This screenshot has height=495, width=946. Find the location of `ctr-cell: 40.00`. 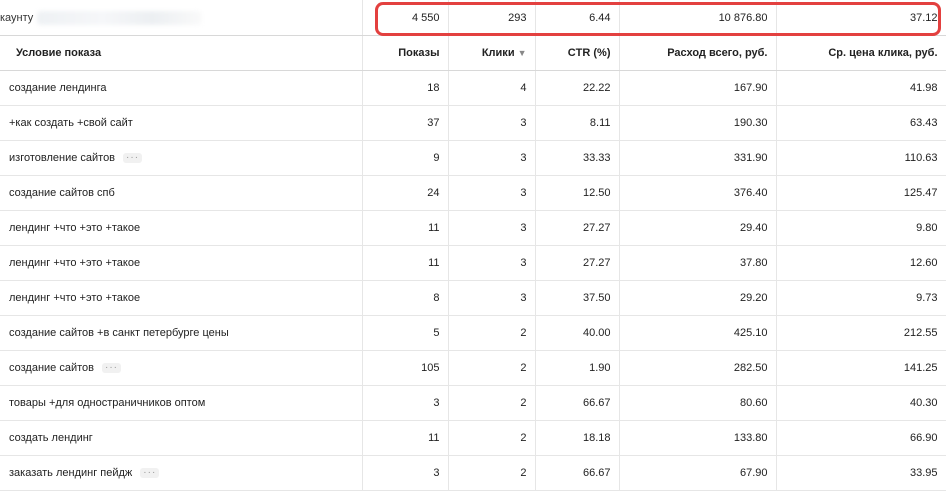

ctr-cell: 40.00 is located at coordinates (577, 333).